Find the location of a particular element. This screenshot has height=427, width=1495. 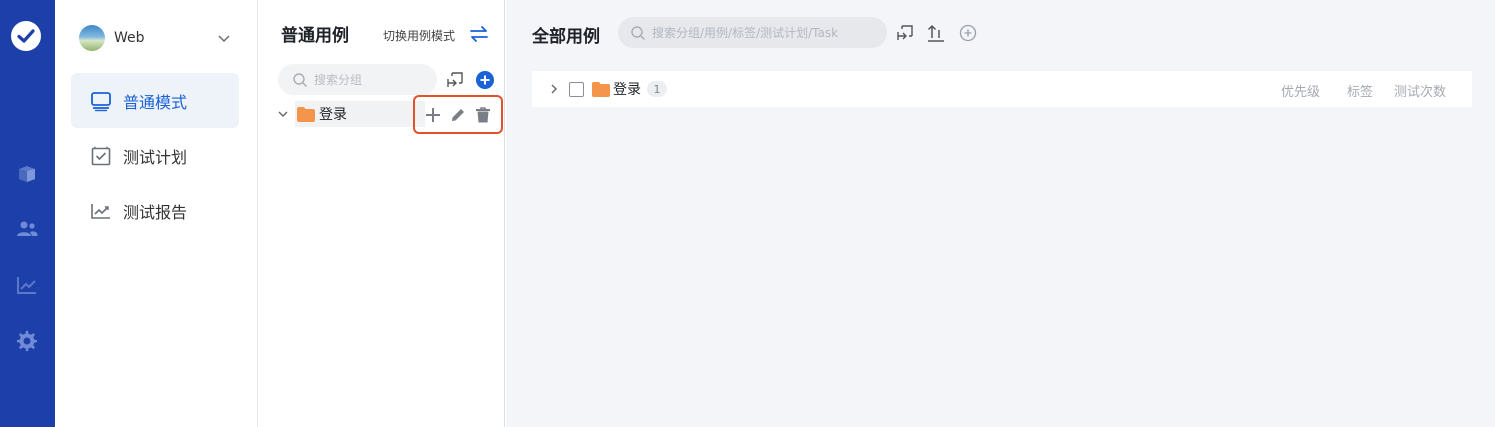

mode-item-label: 普通模式 is located at coordinates (155, 102).